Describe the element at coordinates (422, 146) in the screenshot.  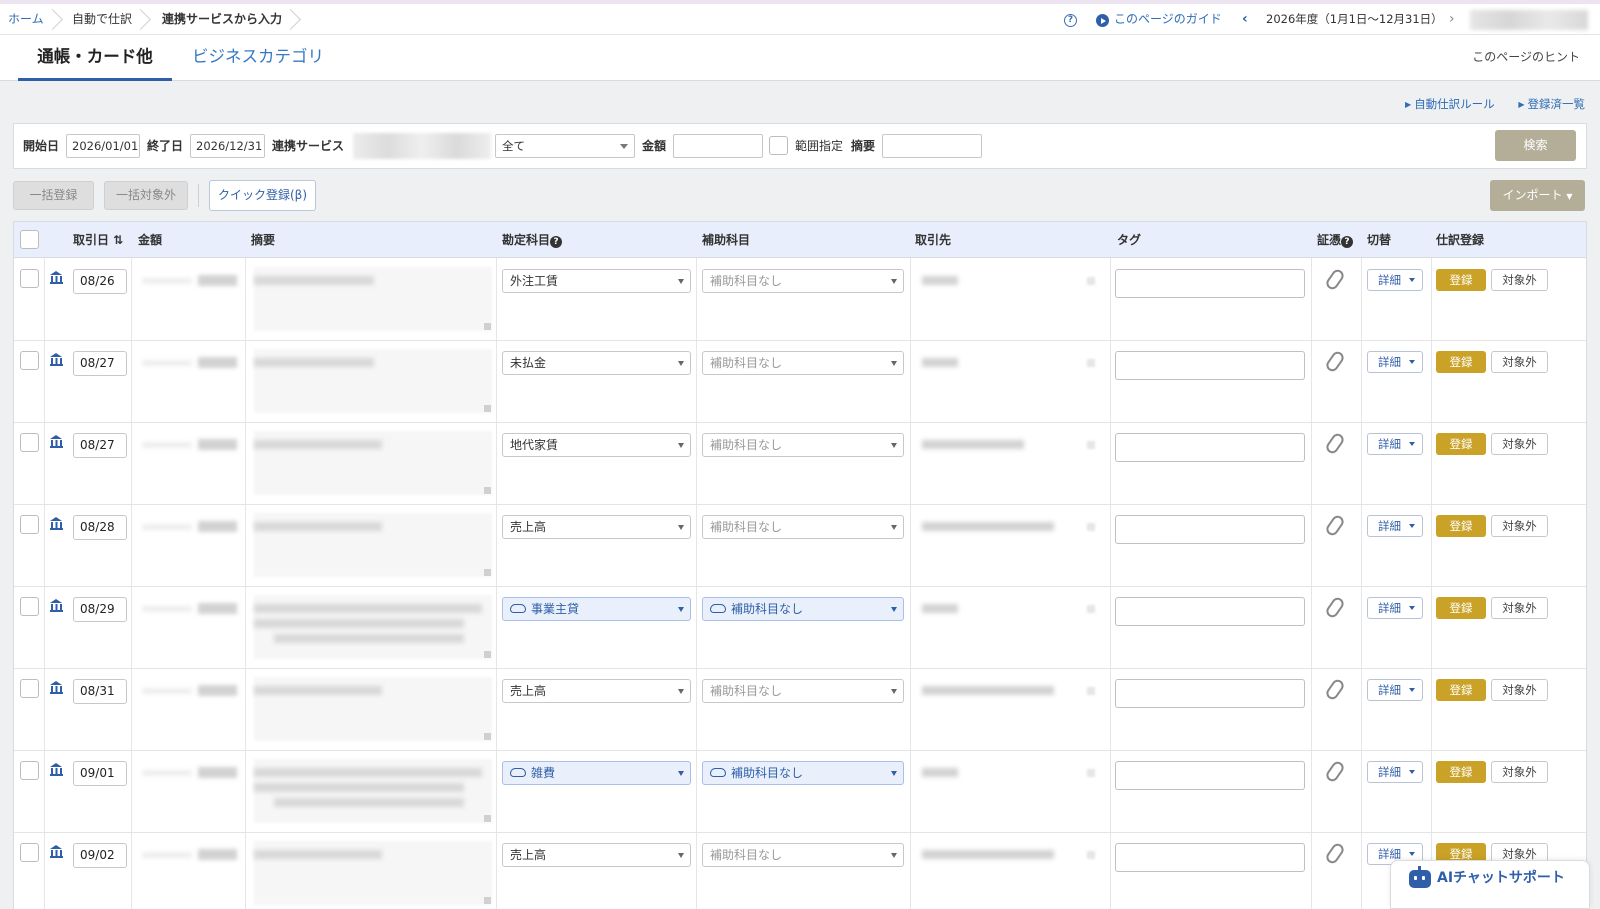
I see `service-select-blurred` at that location.